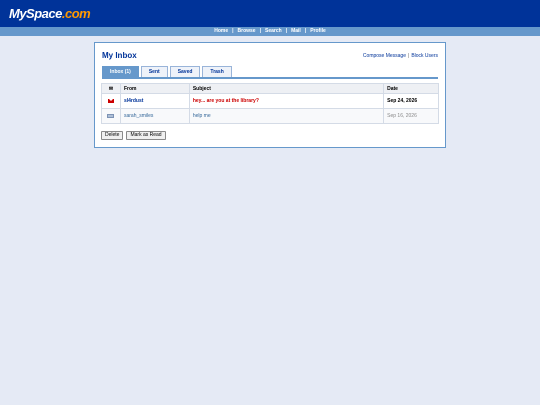 Image resolution: width=540 pixels, height=405 pixels. I want to click on tab-saved: Saved, so click(185, 71).